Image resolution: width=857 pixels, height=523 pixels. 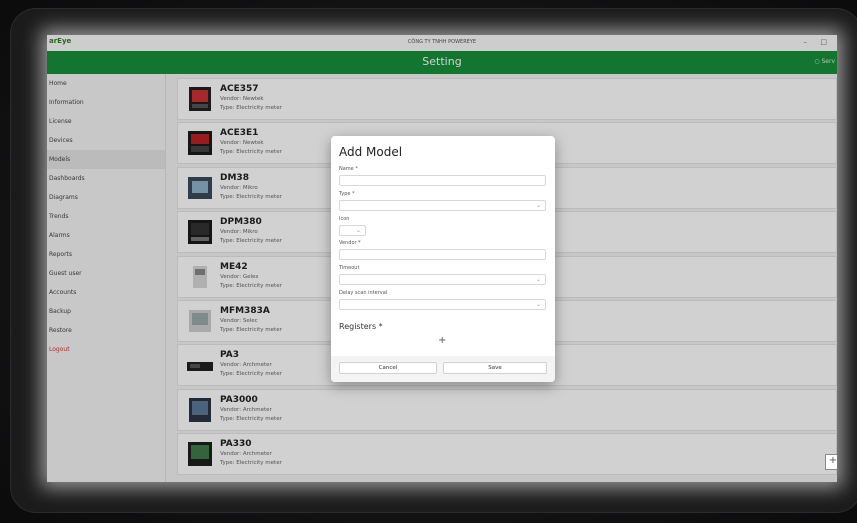 I want to click on type-select: ⌄, so click(x=442, y=205).